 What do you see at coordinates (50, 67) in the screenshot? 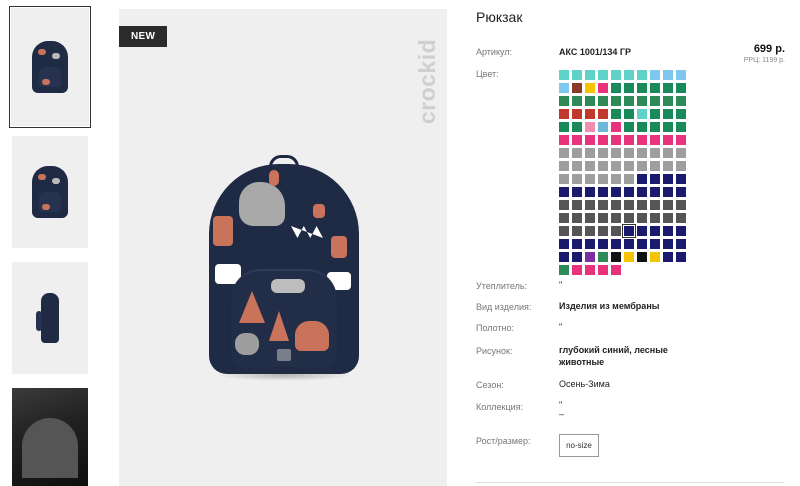
I see `thumbnail-front` at bounding box center [50, 67].